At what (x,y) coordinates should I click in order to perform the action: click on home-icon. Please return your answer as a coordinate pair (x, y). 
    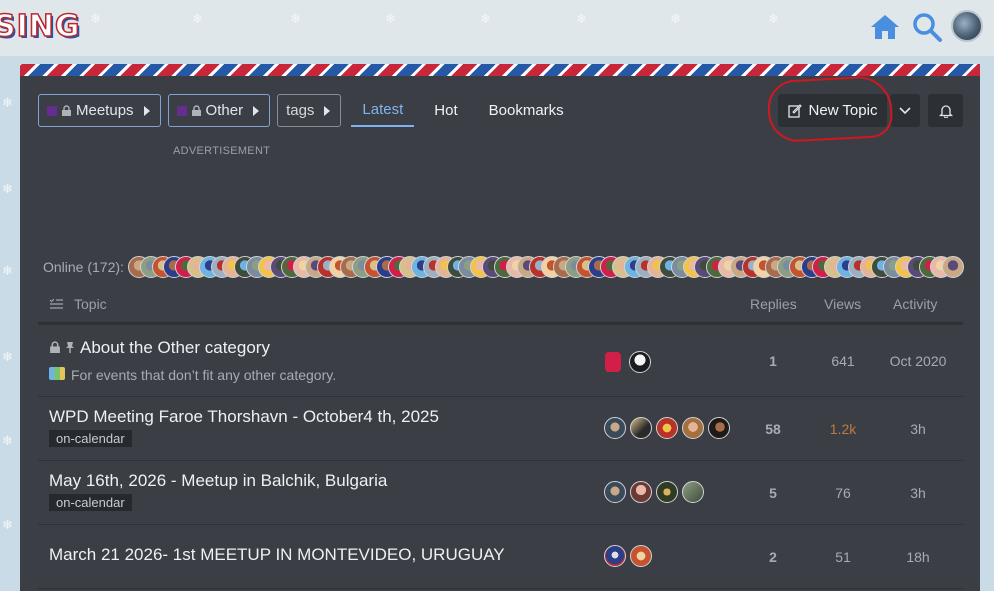
    Looking at the image, I should click on (885, 27).